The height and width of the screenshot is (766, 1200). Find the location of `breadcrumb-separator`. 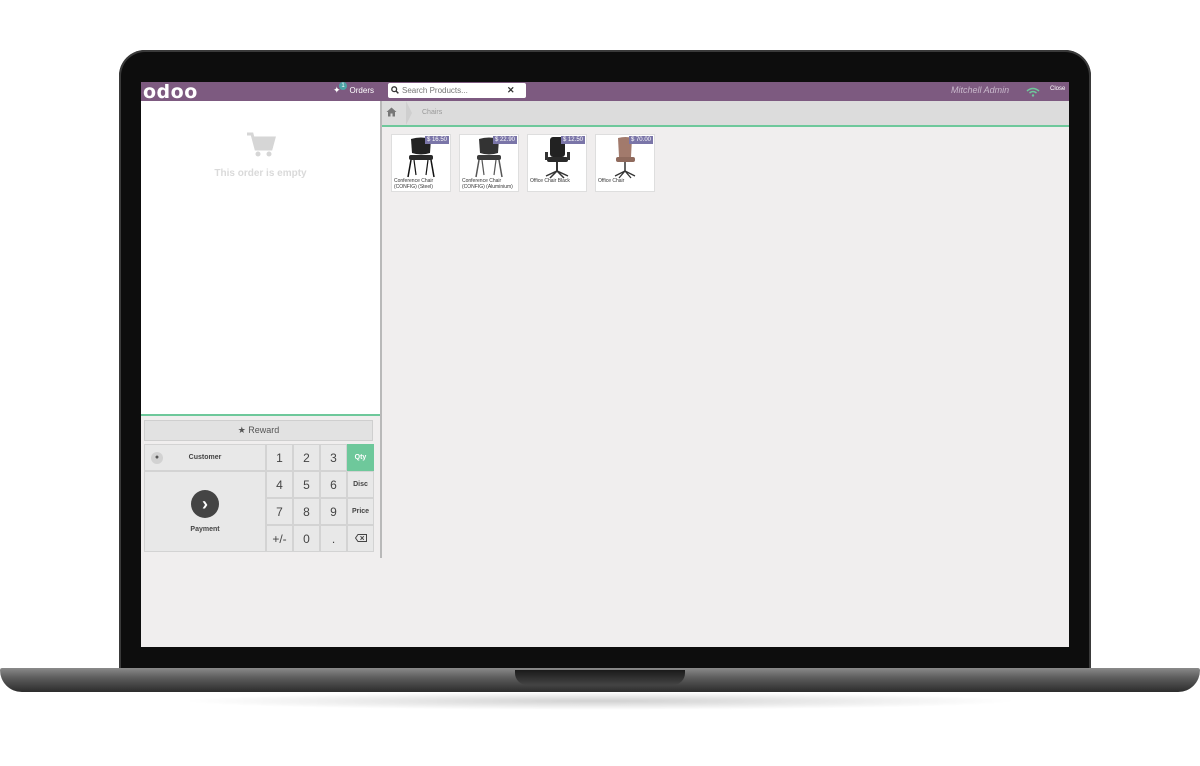

breadcrumb-separator is located at coordinates (409, 113).